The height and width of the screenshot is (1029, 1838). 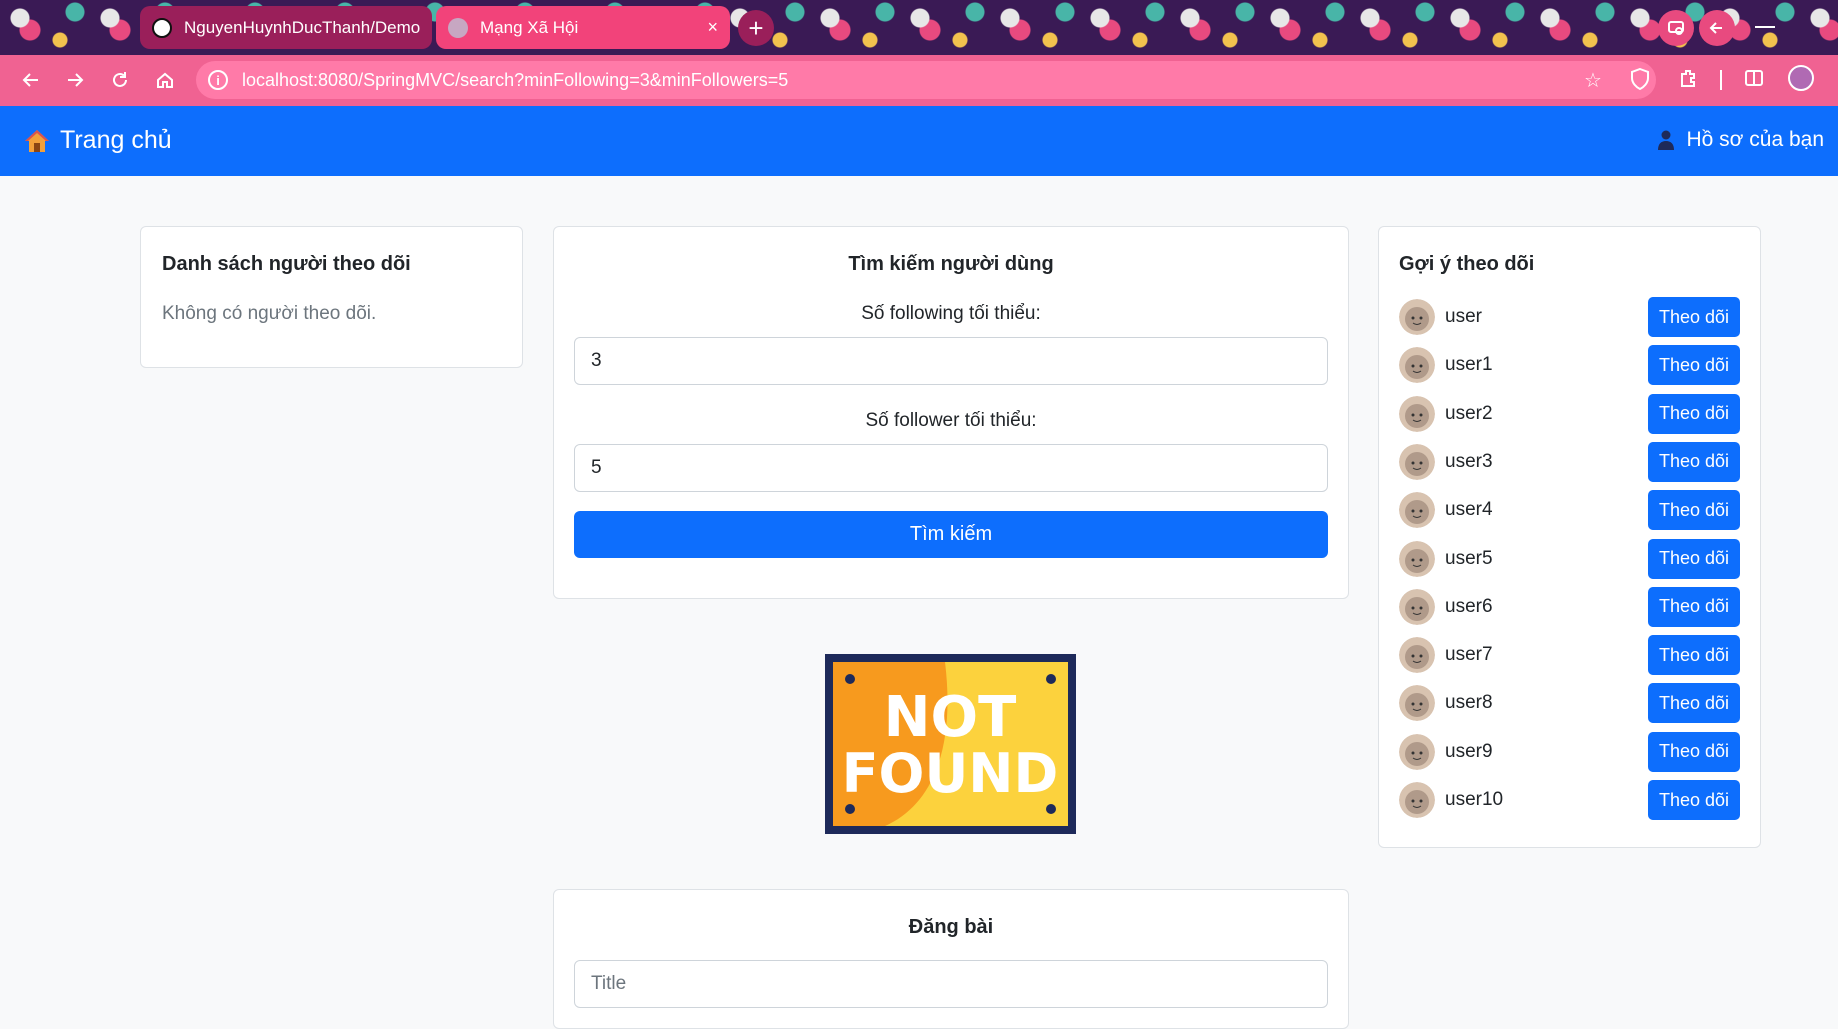 What do you see at coordinates (951, 313) in the screenshot?
I see `min-following-label: Số following tối thiểu:` at bounding box center [951, 313].